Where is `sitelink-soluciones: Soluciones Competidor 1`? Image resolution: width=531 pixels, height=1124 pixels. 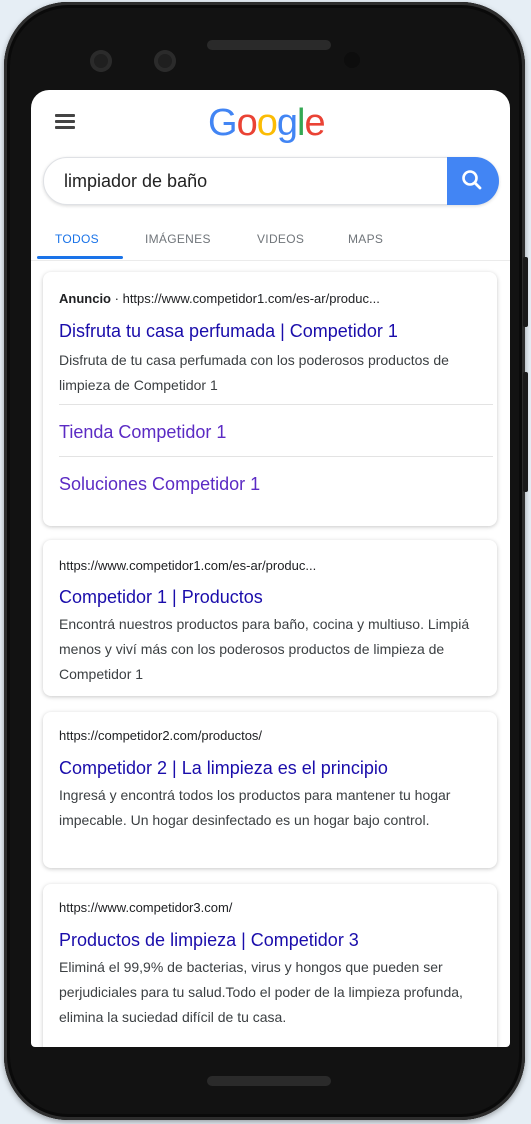 sitelink-soluciones: Soluciones Competidor 1 is located at coordinates (159, 484).